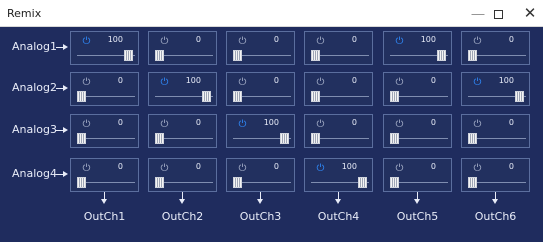 The height and width of the screenshot is (242, 543). Describe the element at coordinates (24, 13) in the screenshot. I see `window-title: Remix` at that location.